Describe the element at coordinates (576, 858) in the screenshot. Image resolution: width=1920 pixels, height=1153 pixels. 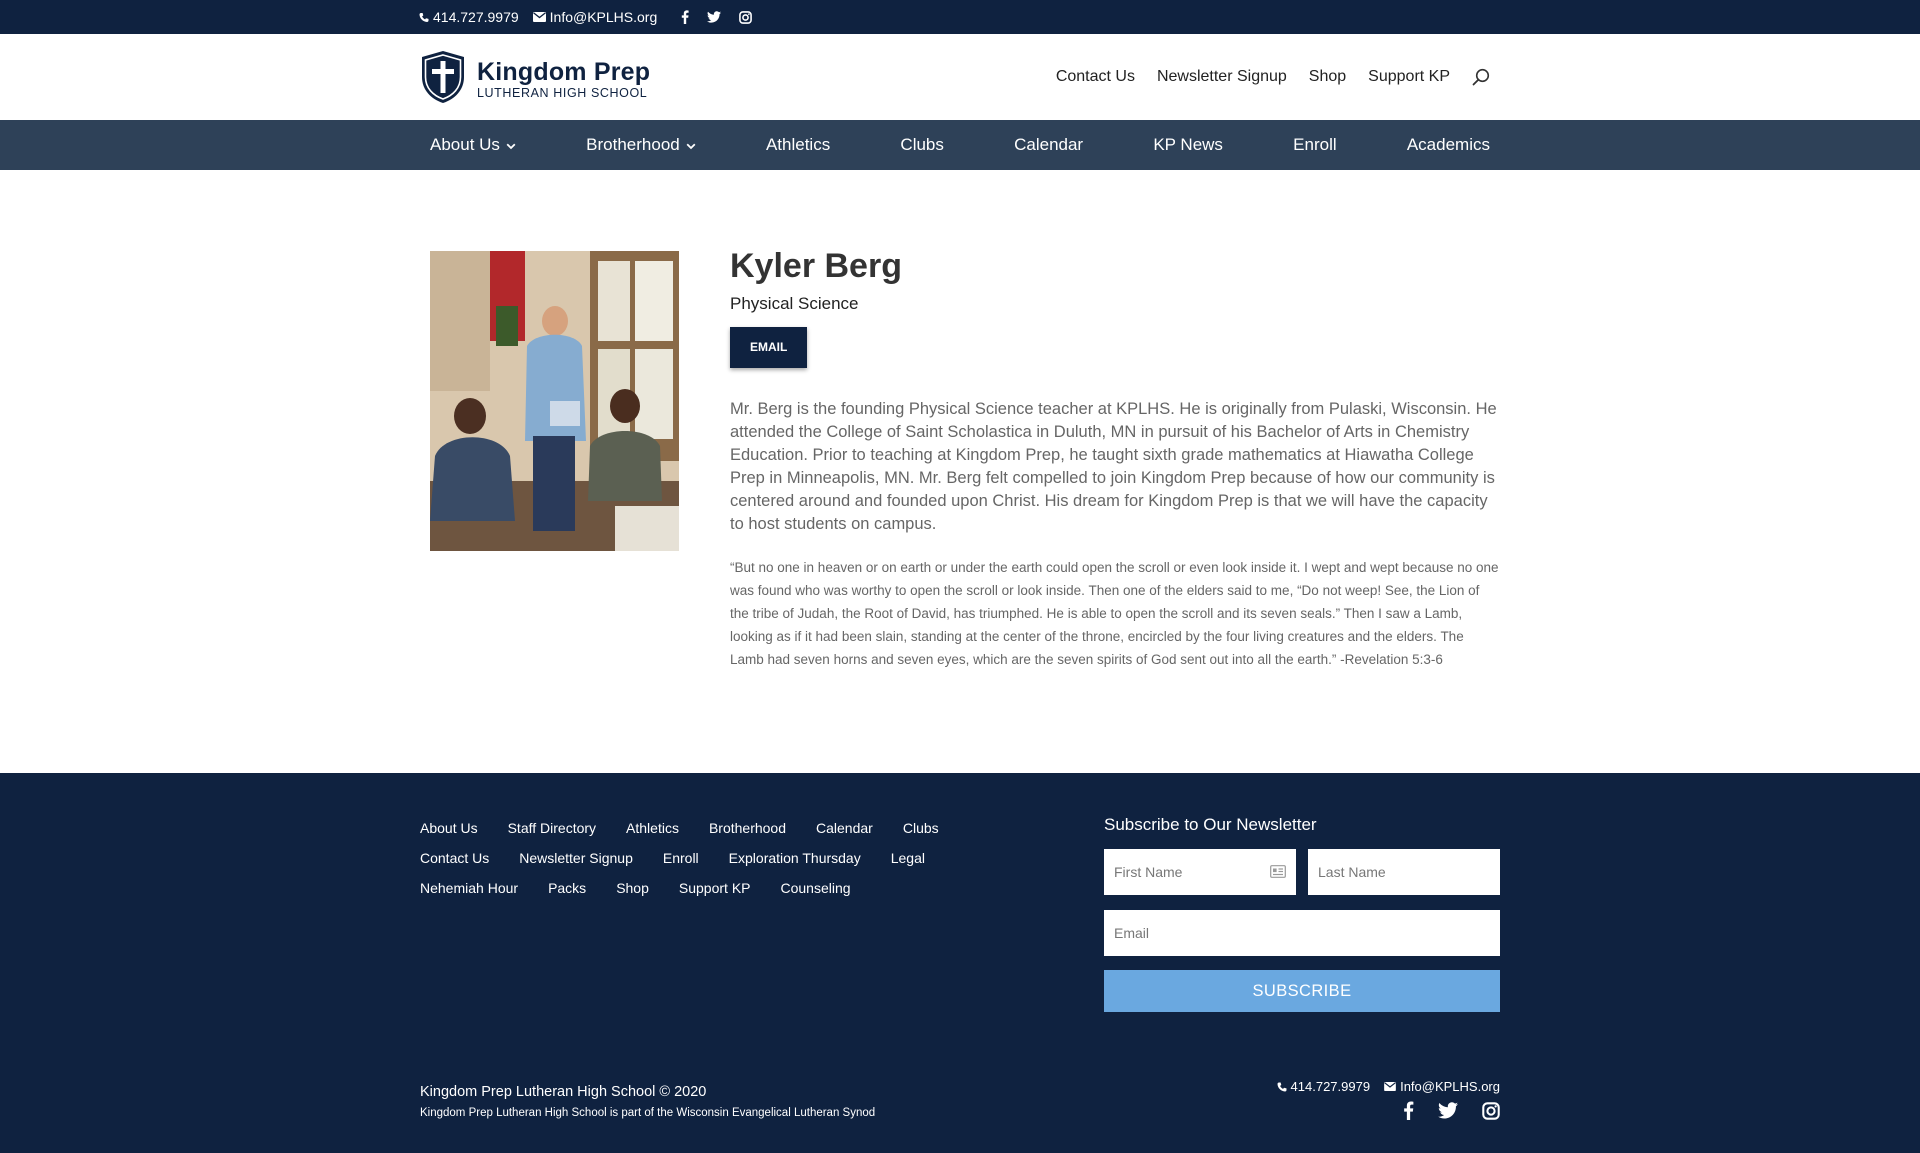
I see `footer-link-newsletter-signup: Newsletter Signup` at that location.